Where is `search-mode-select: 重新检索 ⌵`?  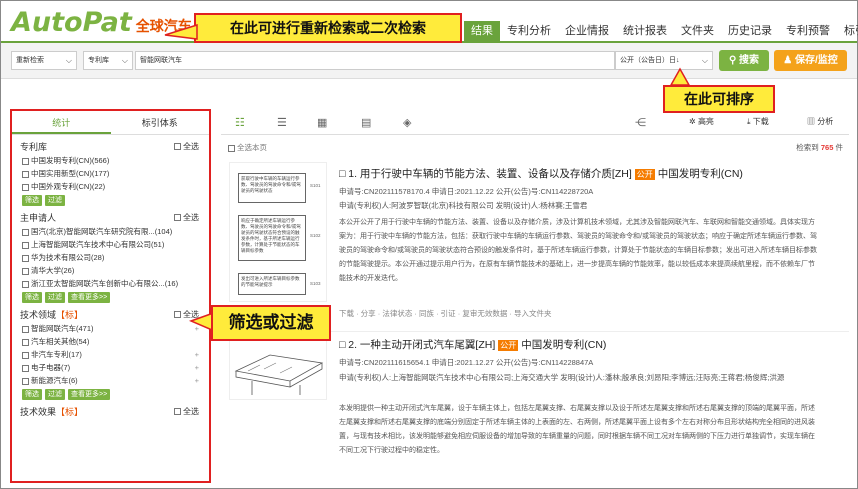 search-mode-select: 重新检索 ⌵ is located at coordinates (44, 60).